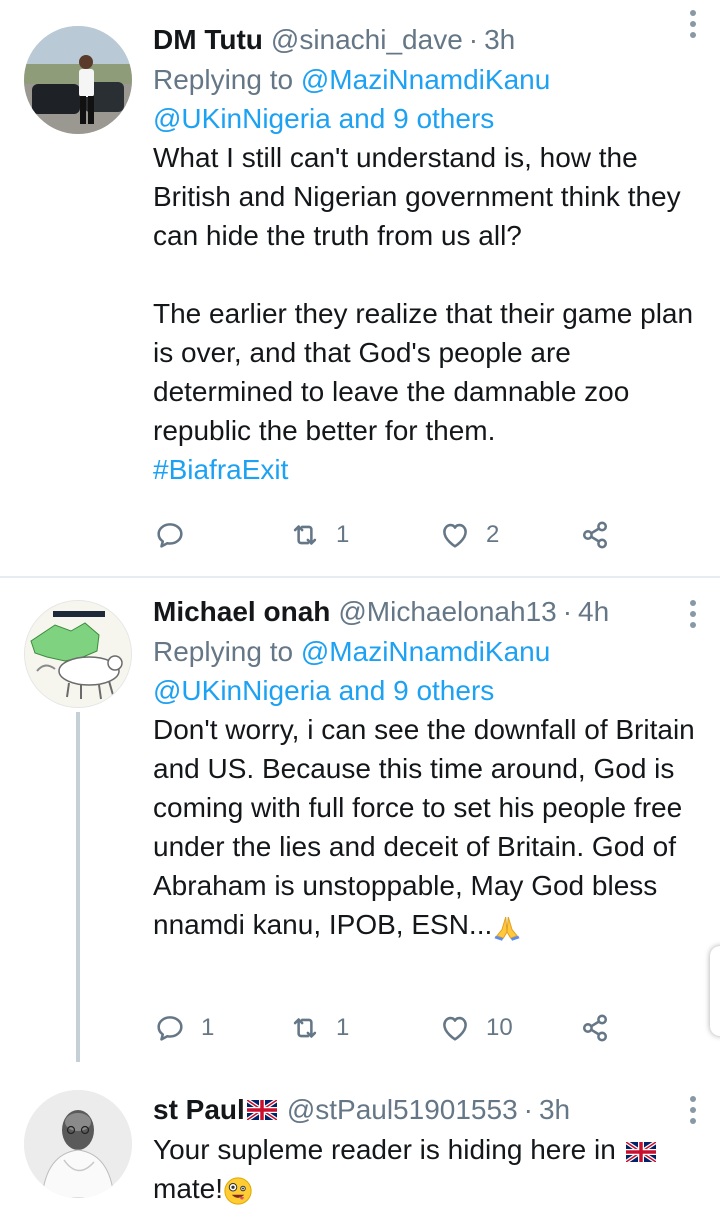 The width and height of the screenshot is (720, 1215). Describe the element at coordinates (188, 1188) in the screenshot. I see `tweet-paragraph: mate!` at that location.